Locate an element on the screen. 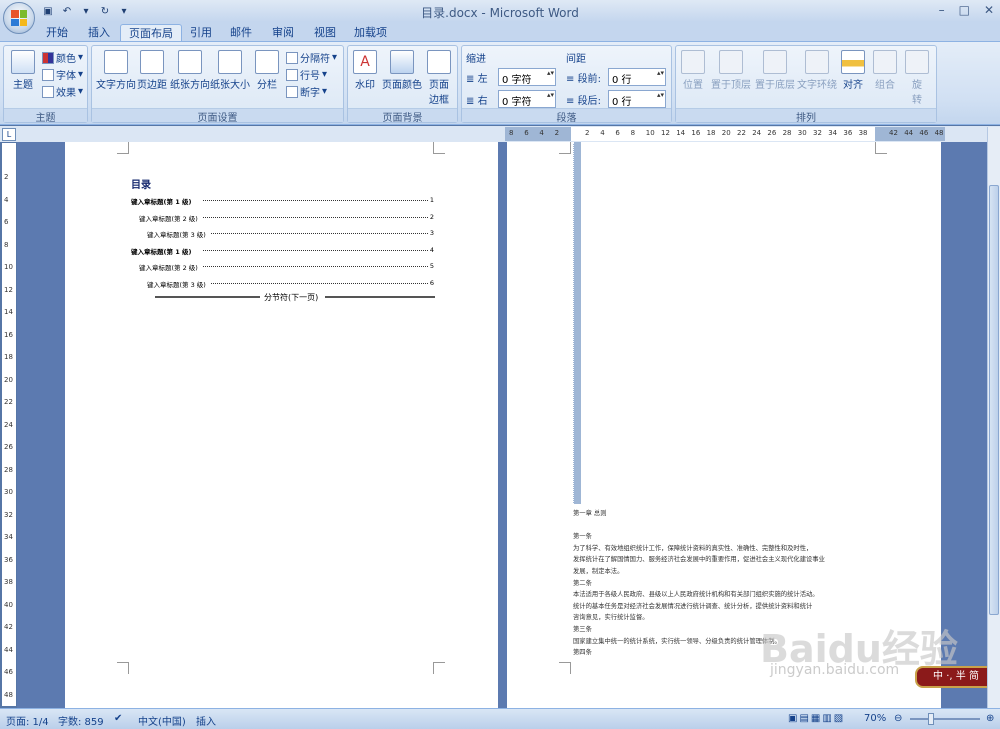 Image resolution: width=1000 pixels, height=729 pixels. position-icon is located at coordinates (693, 62).